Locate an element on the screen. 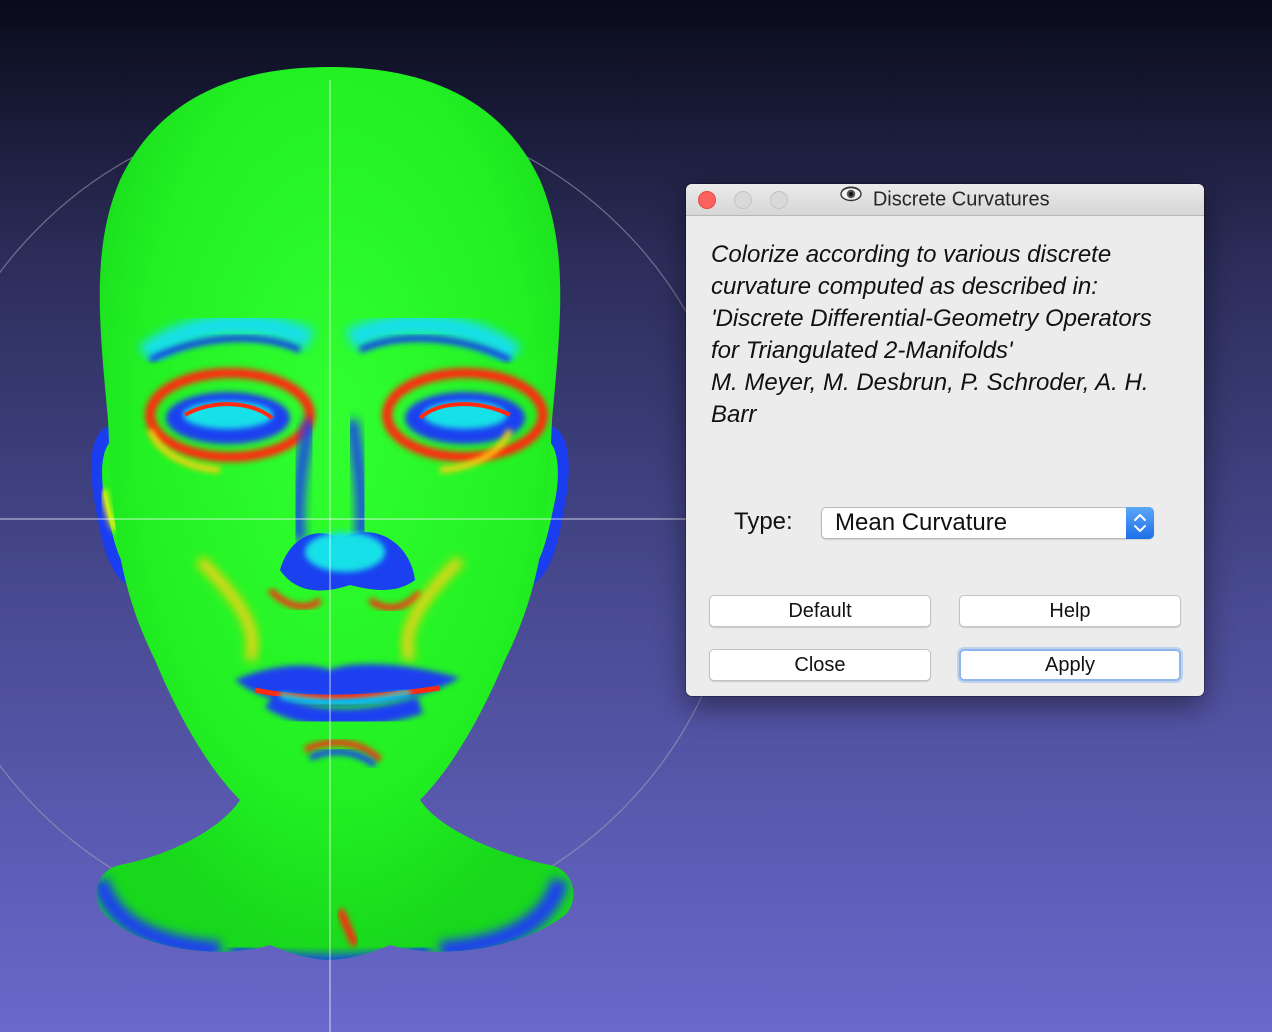 Image resolution: width=1272 pixels, height=1032 pixels. up-down-chevron-icon is located at coordinates (1140, 523).